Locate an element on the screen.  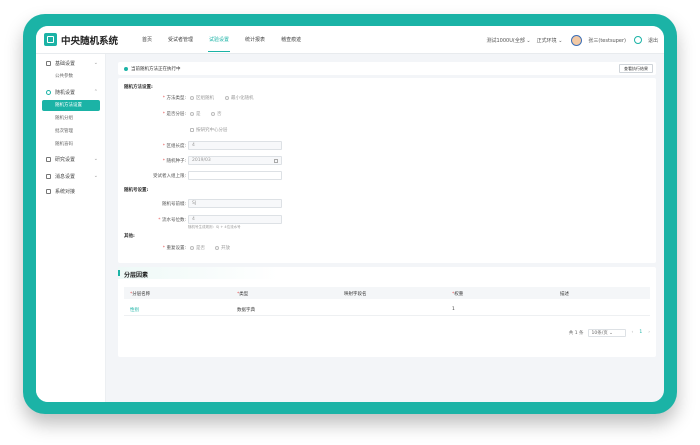
nav-audit: 稽查痕迹 is located at coordinates (291, 40).